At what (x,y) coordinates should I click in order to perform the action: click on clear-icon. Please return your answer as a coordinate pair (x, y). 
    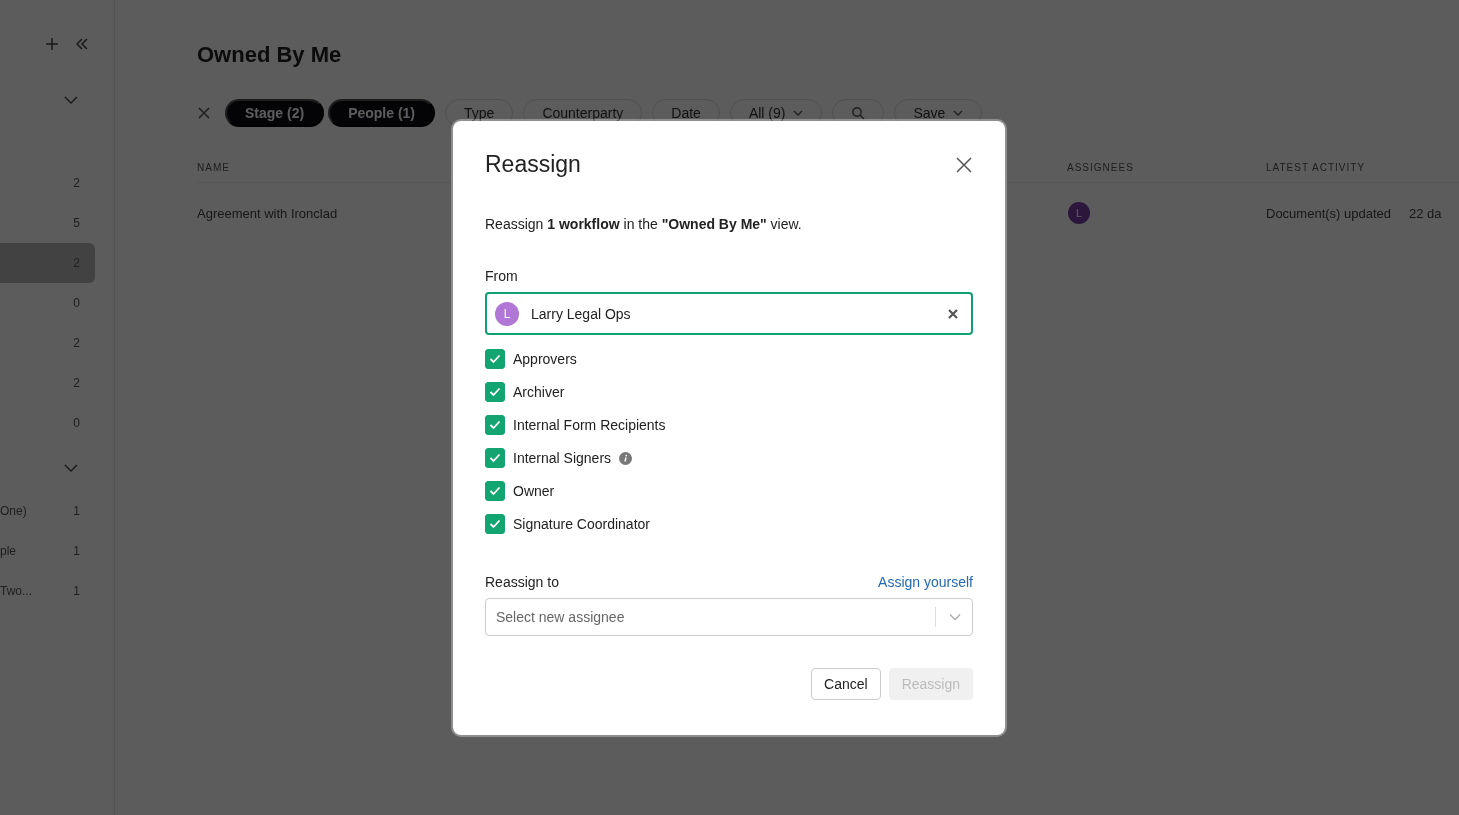
    Looking at the image, I should click on (953, 313).